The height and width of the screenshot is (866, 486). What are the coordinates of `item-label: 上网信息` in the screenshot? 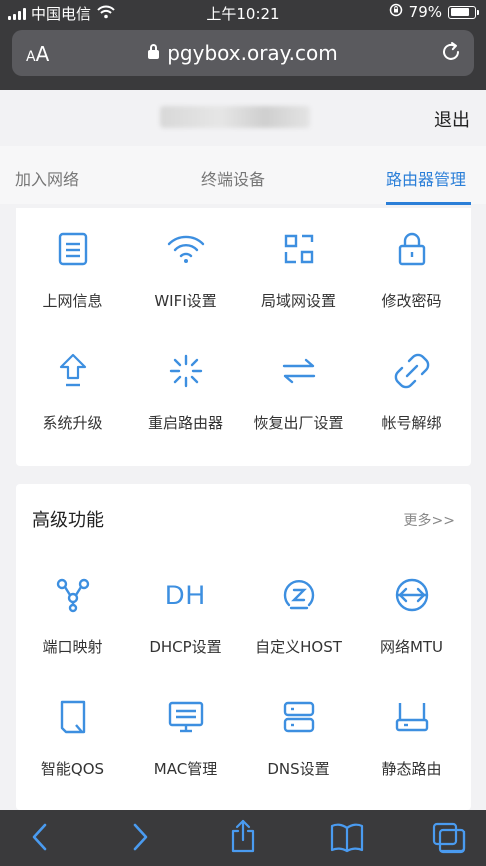 It's located at (72, 301).